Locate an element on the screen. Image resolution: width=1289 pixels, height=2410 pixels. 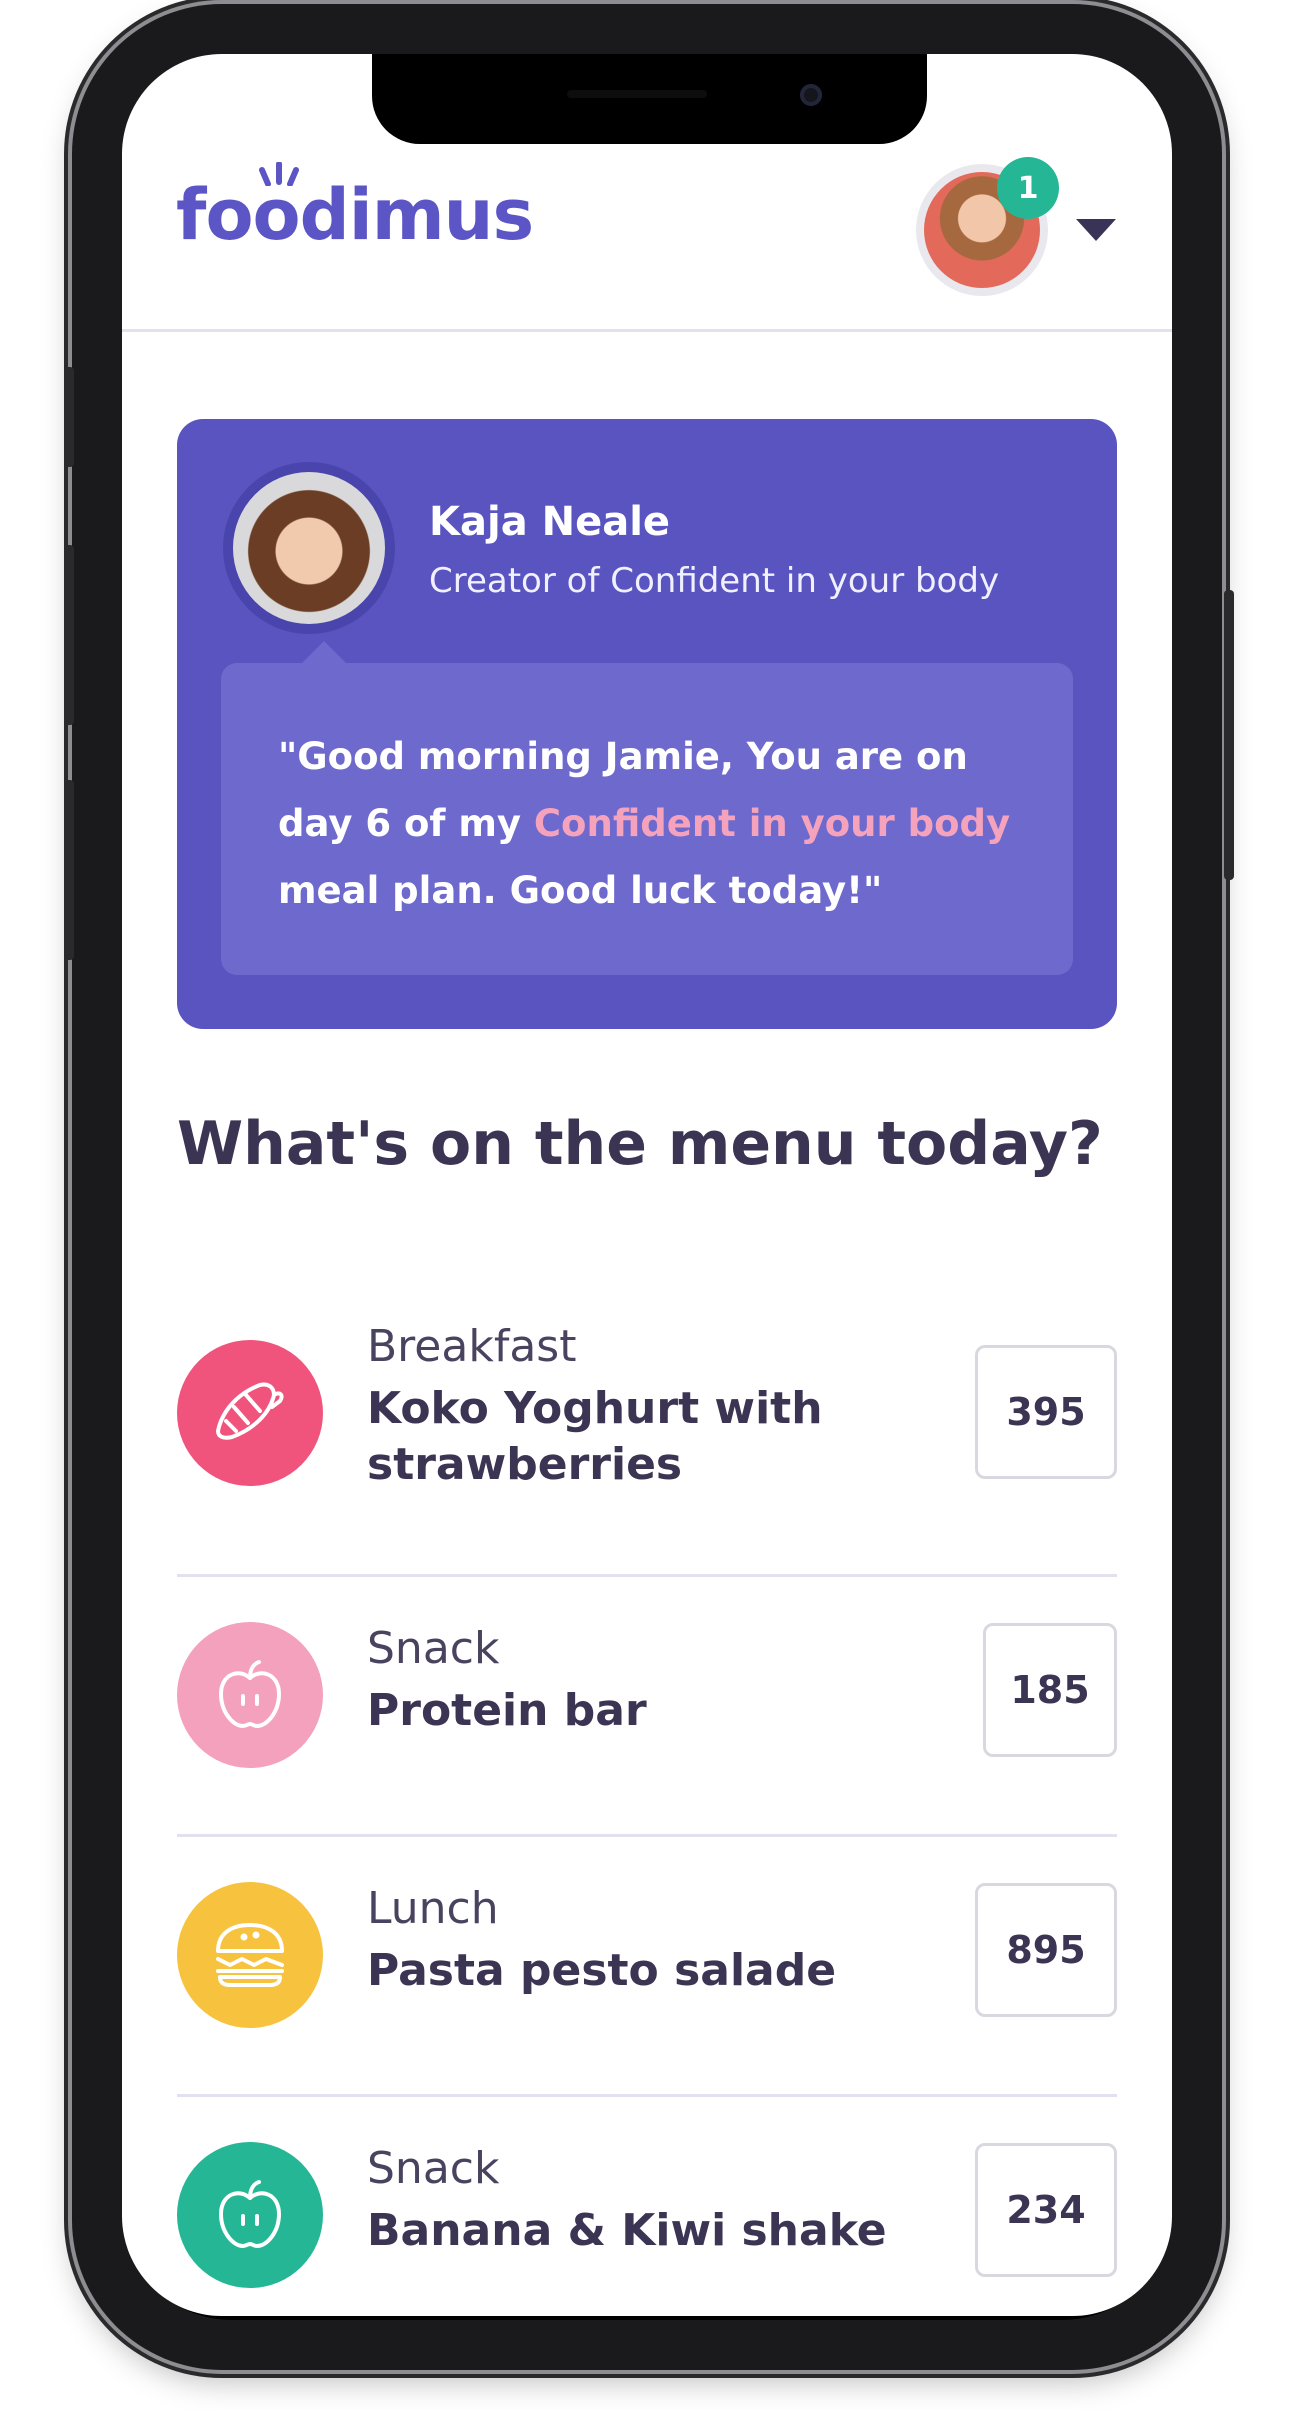
meal-item-snack-2: Snack Banana & Kiwi shake 234 is located at coordinates (647, 2206).